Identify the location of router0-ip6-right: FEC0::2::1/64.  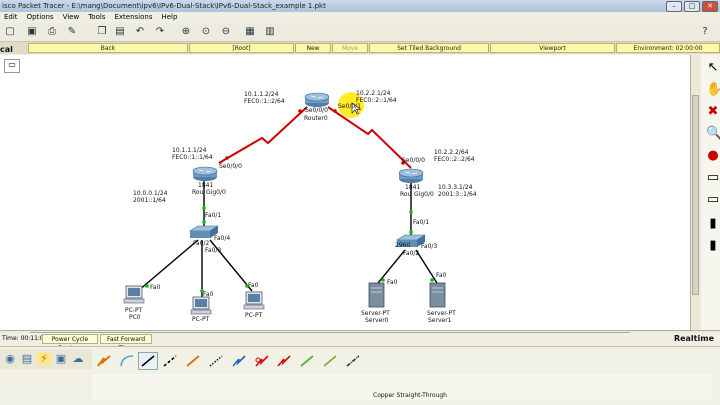
(376, 100).